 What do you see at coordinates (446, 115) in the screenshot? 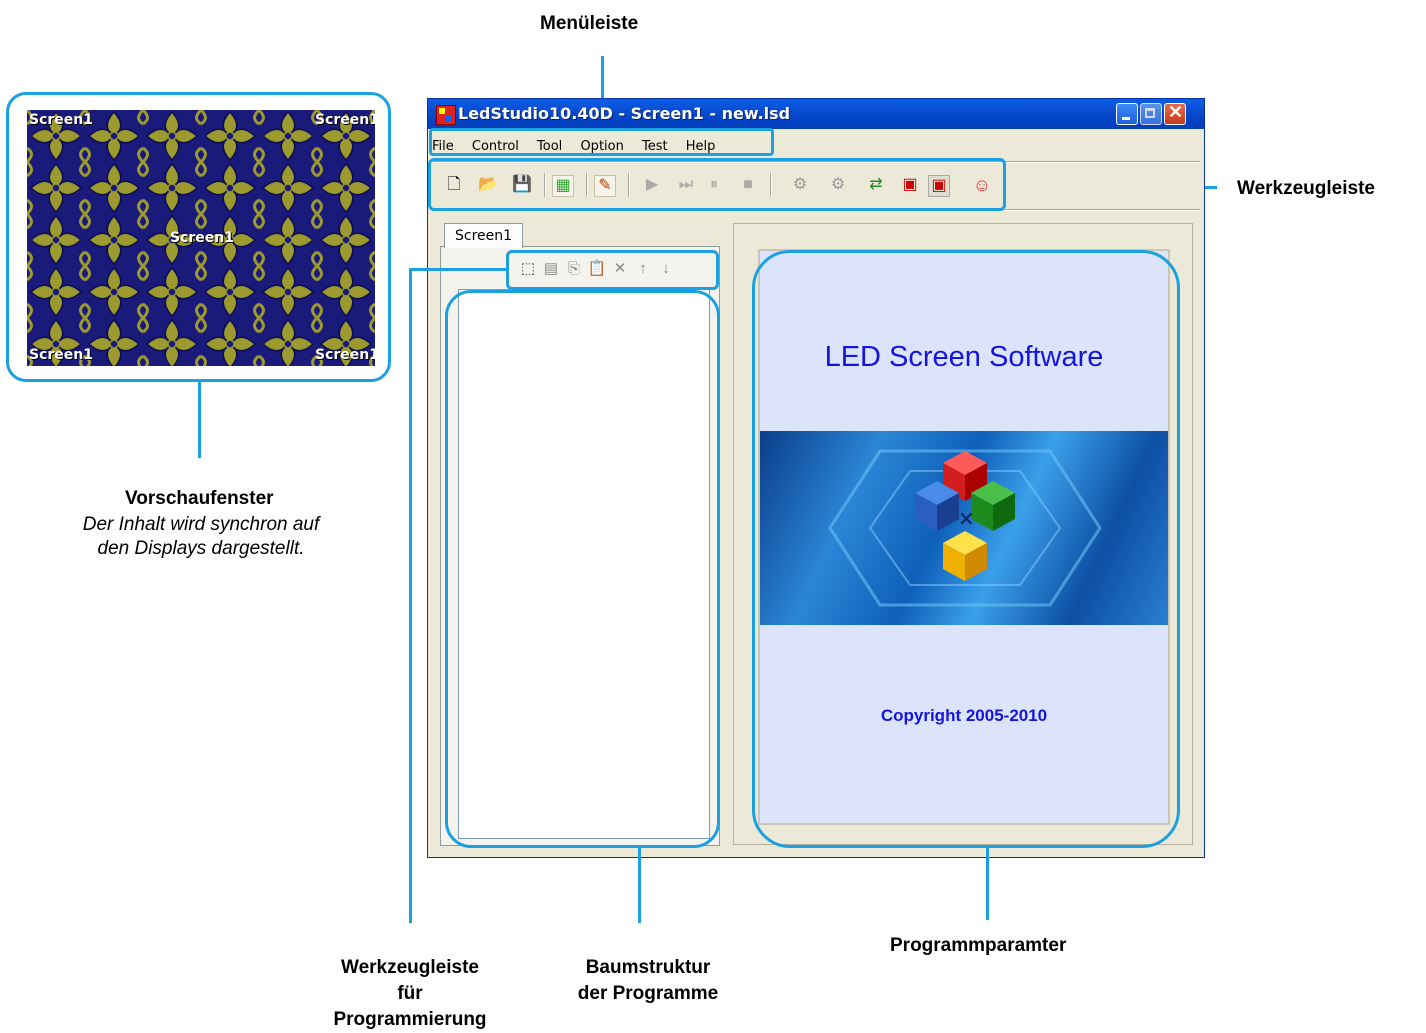
I see `app-icon` at bounding box center [446, 115].